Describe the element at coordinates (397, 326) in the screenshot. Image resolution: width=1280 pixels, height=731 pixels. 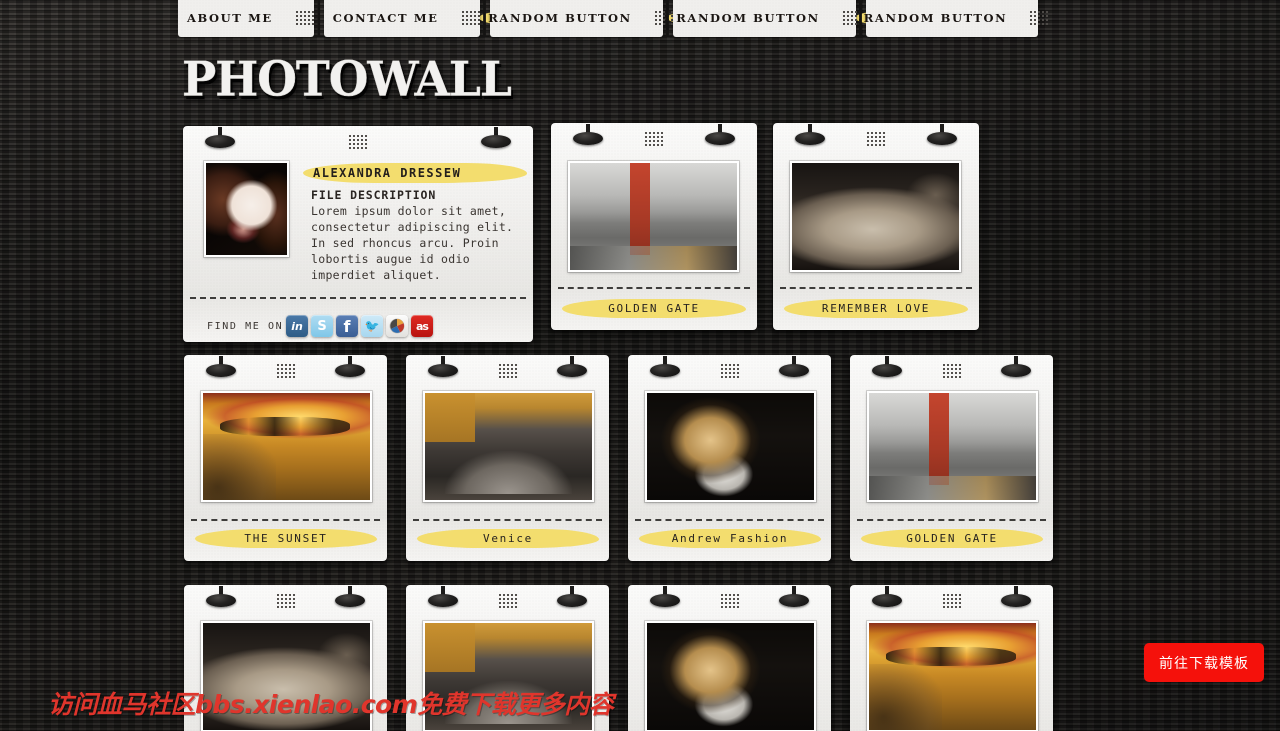
I see `picasa-icon` at that location.